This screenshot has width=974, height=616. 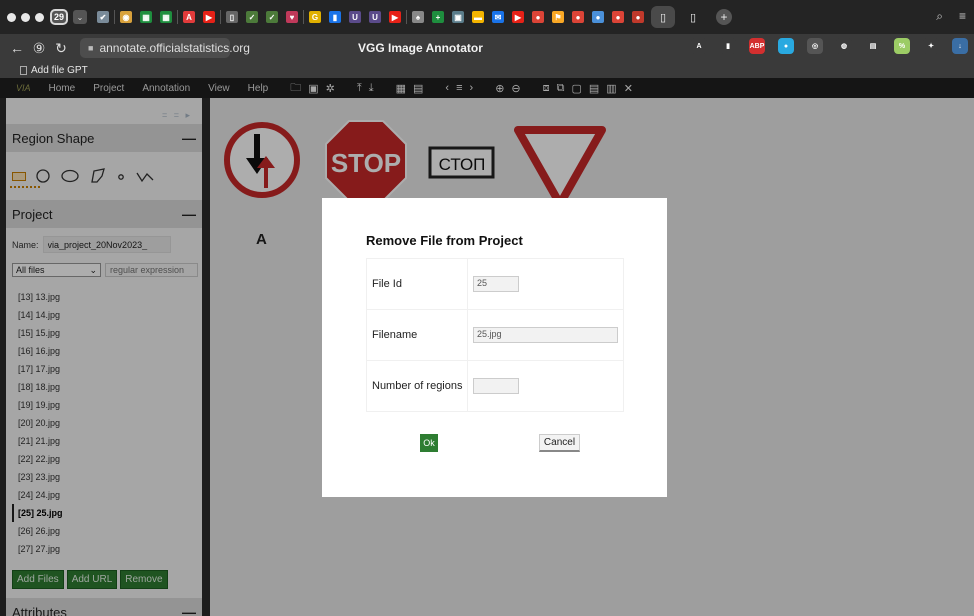 I want to click on copy-icon: ⧉, so click(x=561, y=88).